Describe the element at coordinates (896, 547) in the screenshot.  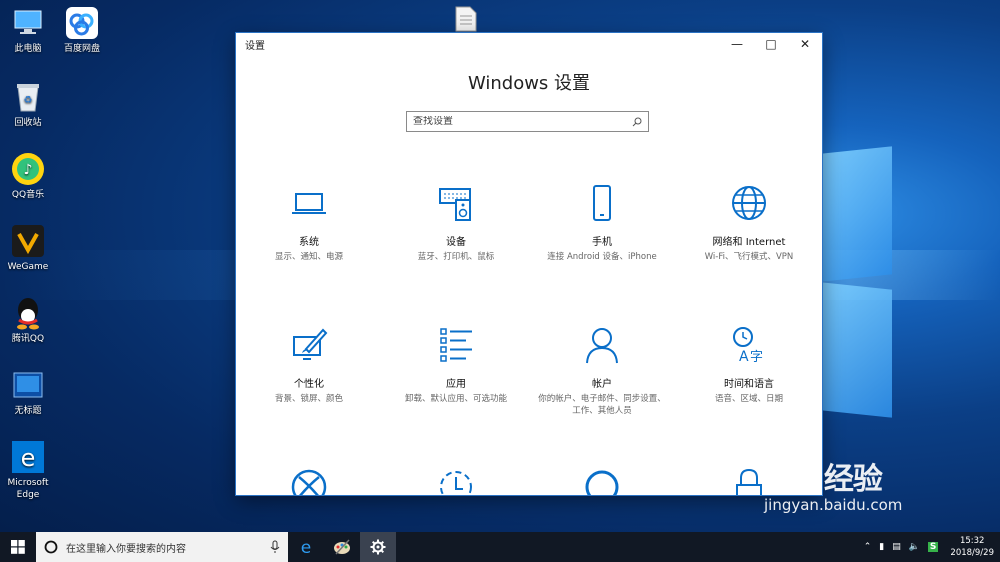
I see `network-icon: ▤` at that location.